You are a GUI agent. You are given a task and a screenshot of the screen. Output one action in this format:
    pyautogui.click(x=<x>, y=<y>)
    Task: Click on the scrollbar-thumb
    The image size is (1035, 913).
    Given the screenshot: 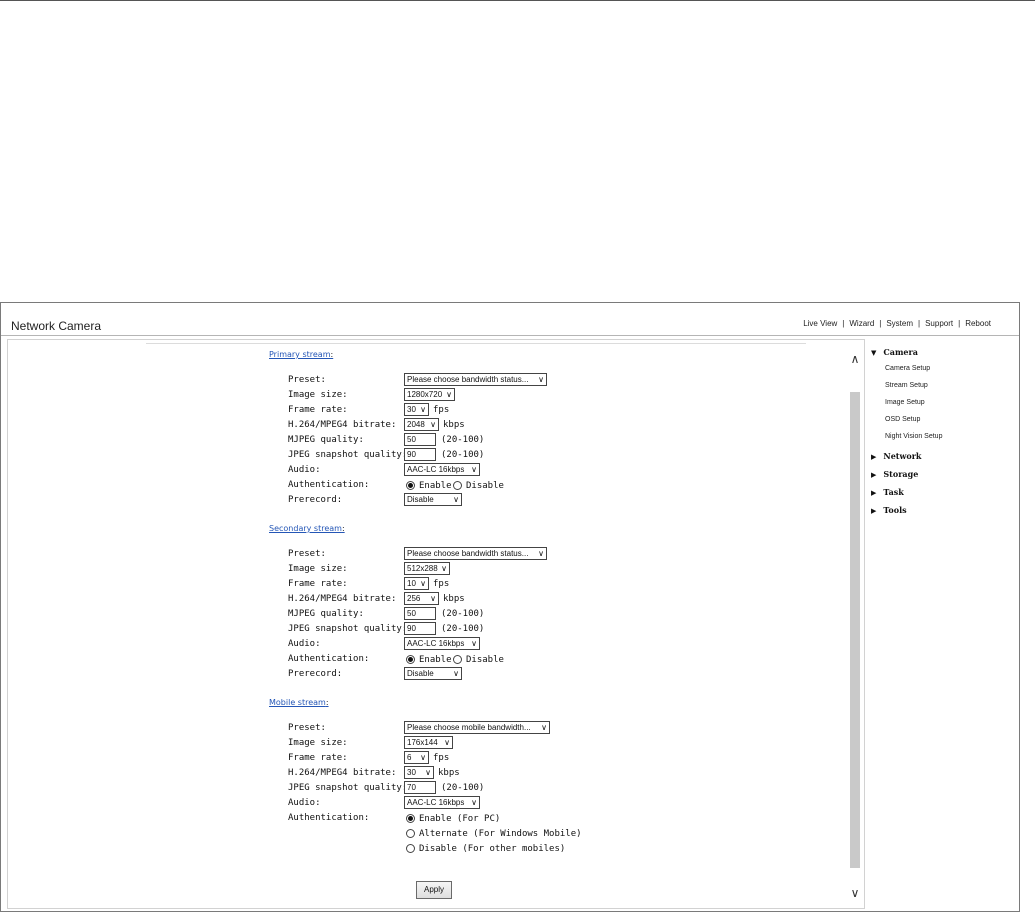 What is the action you would take?
    pyautogui.click(x=855, y=630)
    